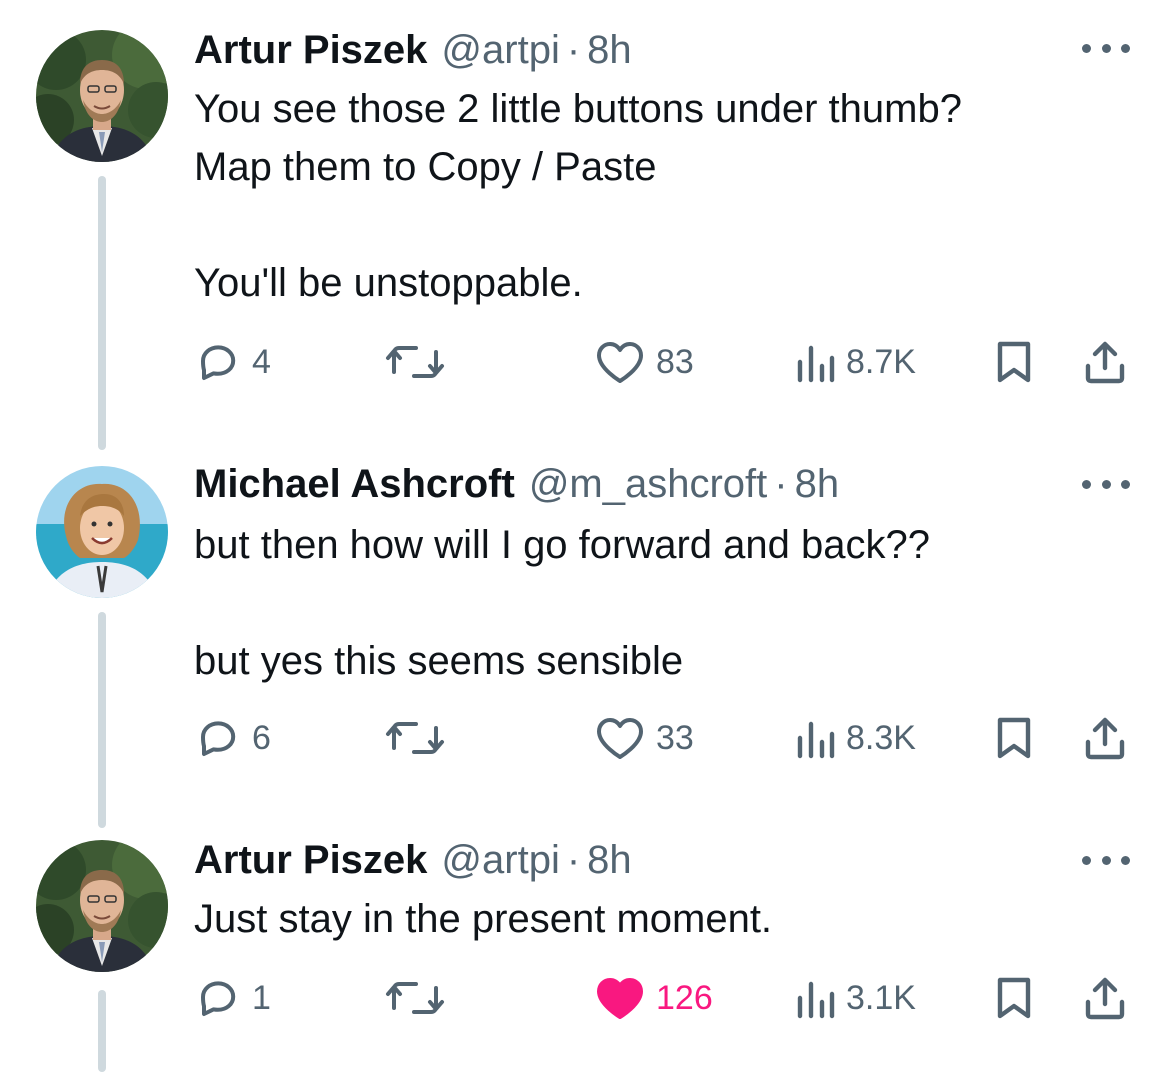  Describe the element at coordinates (881, 997) in the screenshot. I see `views-count: 3.1K` at that location.